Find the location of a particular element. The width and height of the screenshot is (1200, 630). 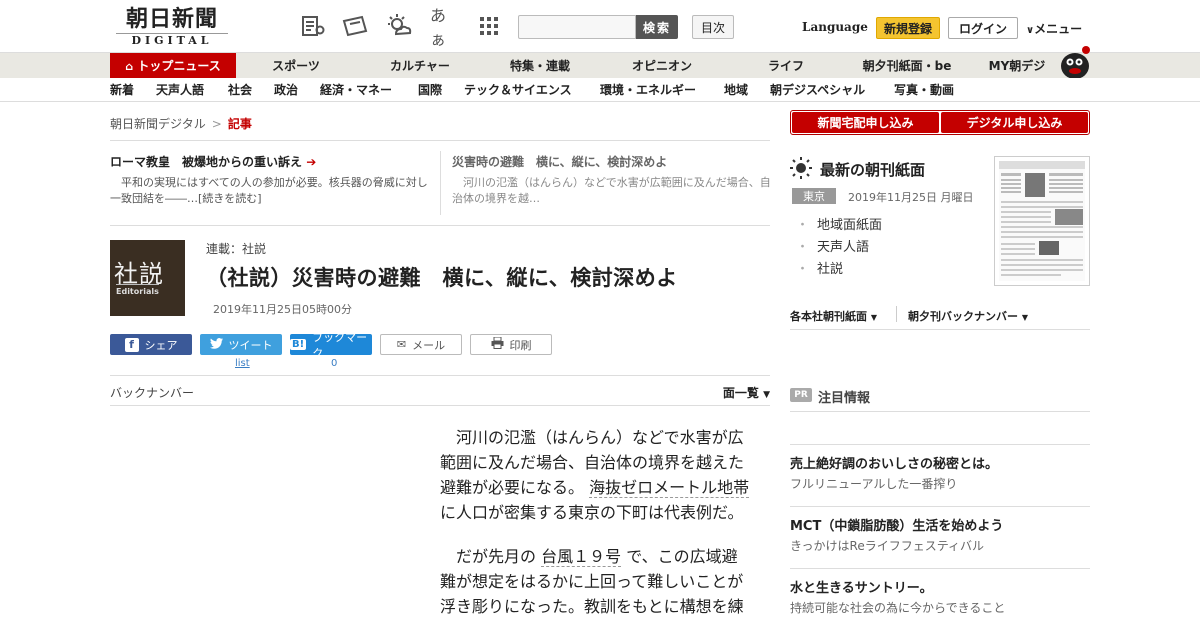

nav-my-asahi: MY朝デジ is located at coordinates (1017, 66).